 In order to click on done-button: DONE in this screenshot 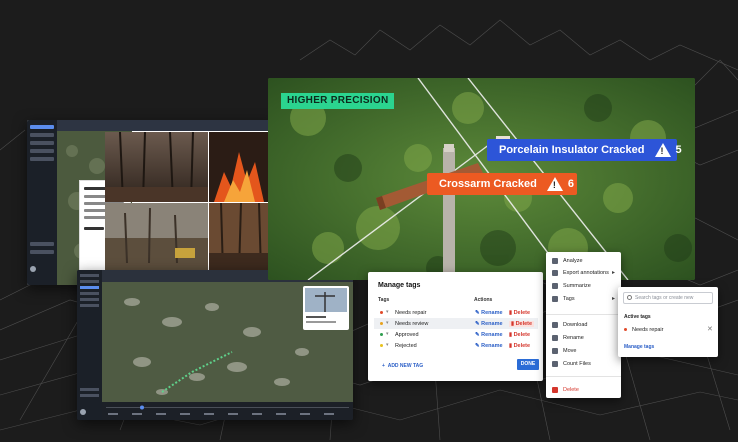, I will do `click(528, 364)`.